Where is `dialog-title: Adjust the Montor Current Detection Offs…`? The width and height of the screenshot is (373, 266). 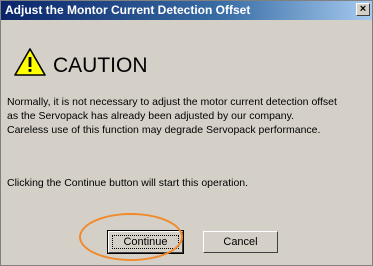
dialog-title: Adjust the Montor Current Detection Offs… is located at coordinates (128, 10).